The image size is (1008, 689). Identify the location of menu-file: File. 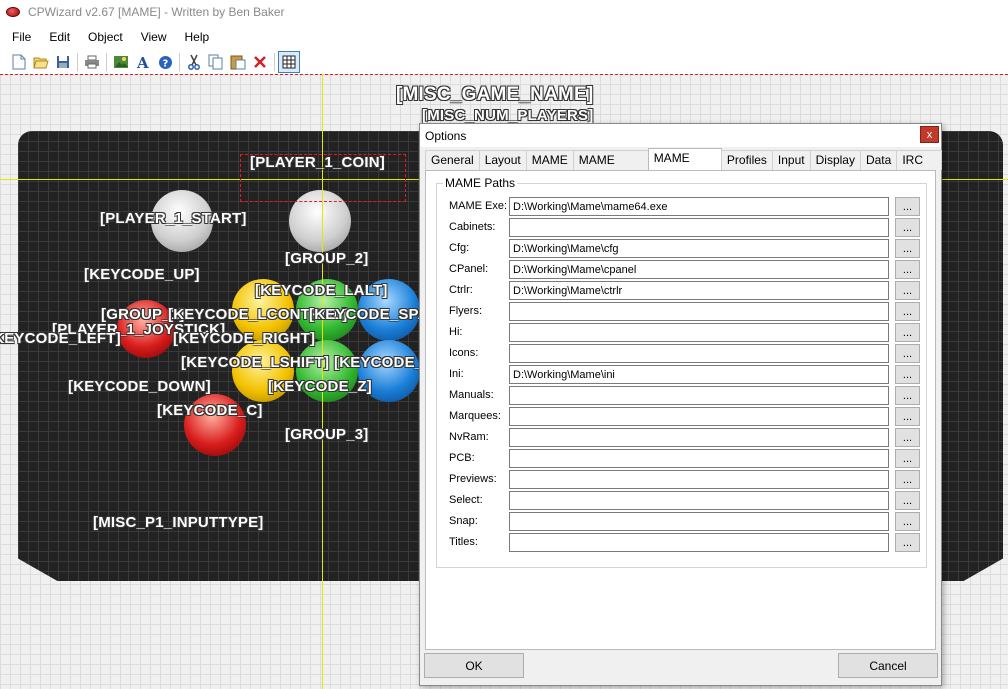
(20, 37).